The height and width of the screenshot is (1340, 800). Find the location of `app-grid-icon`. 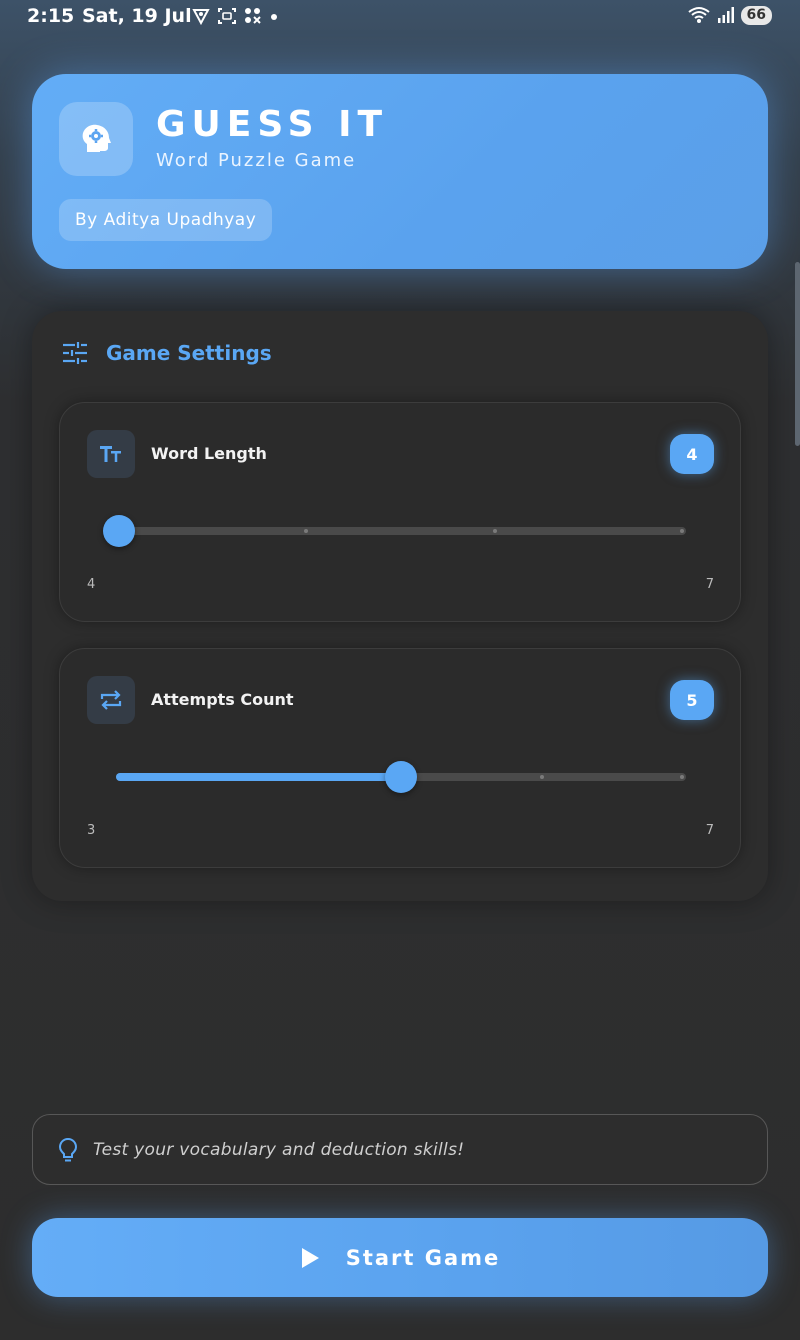

app-grid-icon is located at coordinates (253, 16).